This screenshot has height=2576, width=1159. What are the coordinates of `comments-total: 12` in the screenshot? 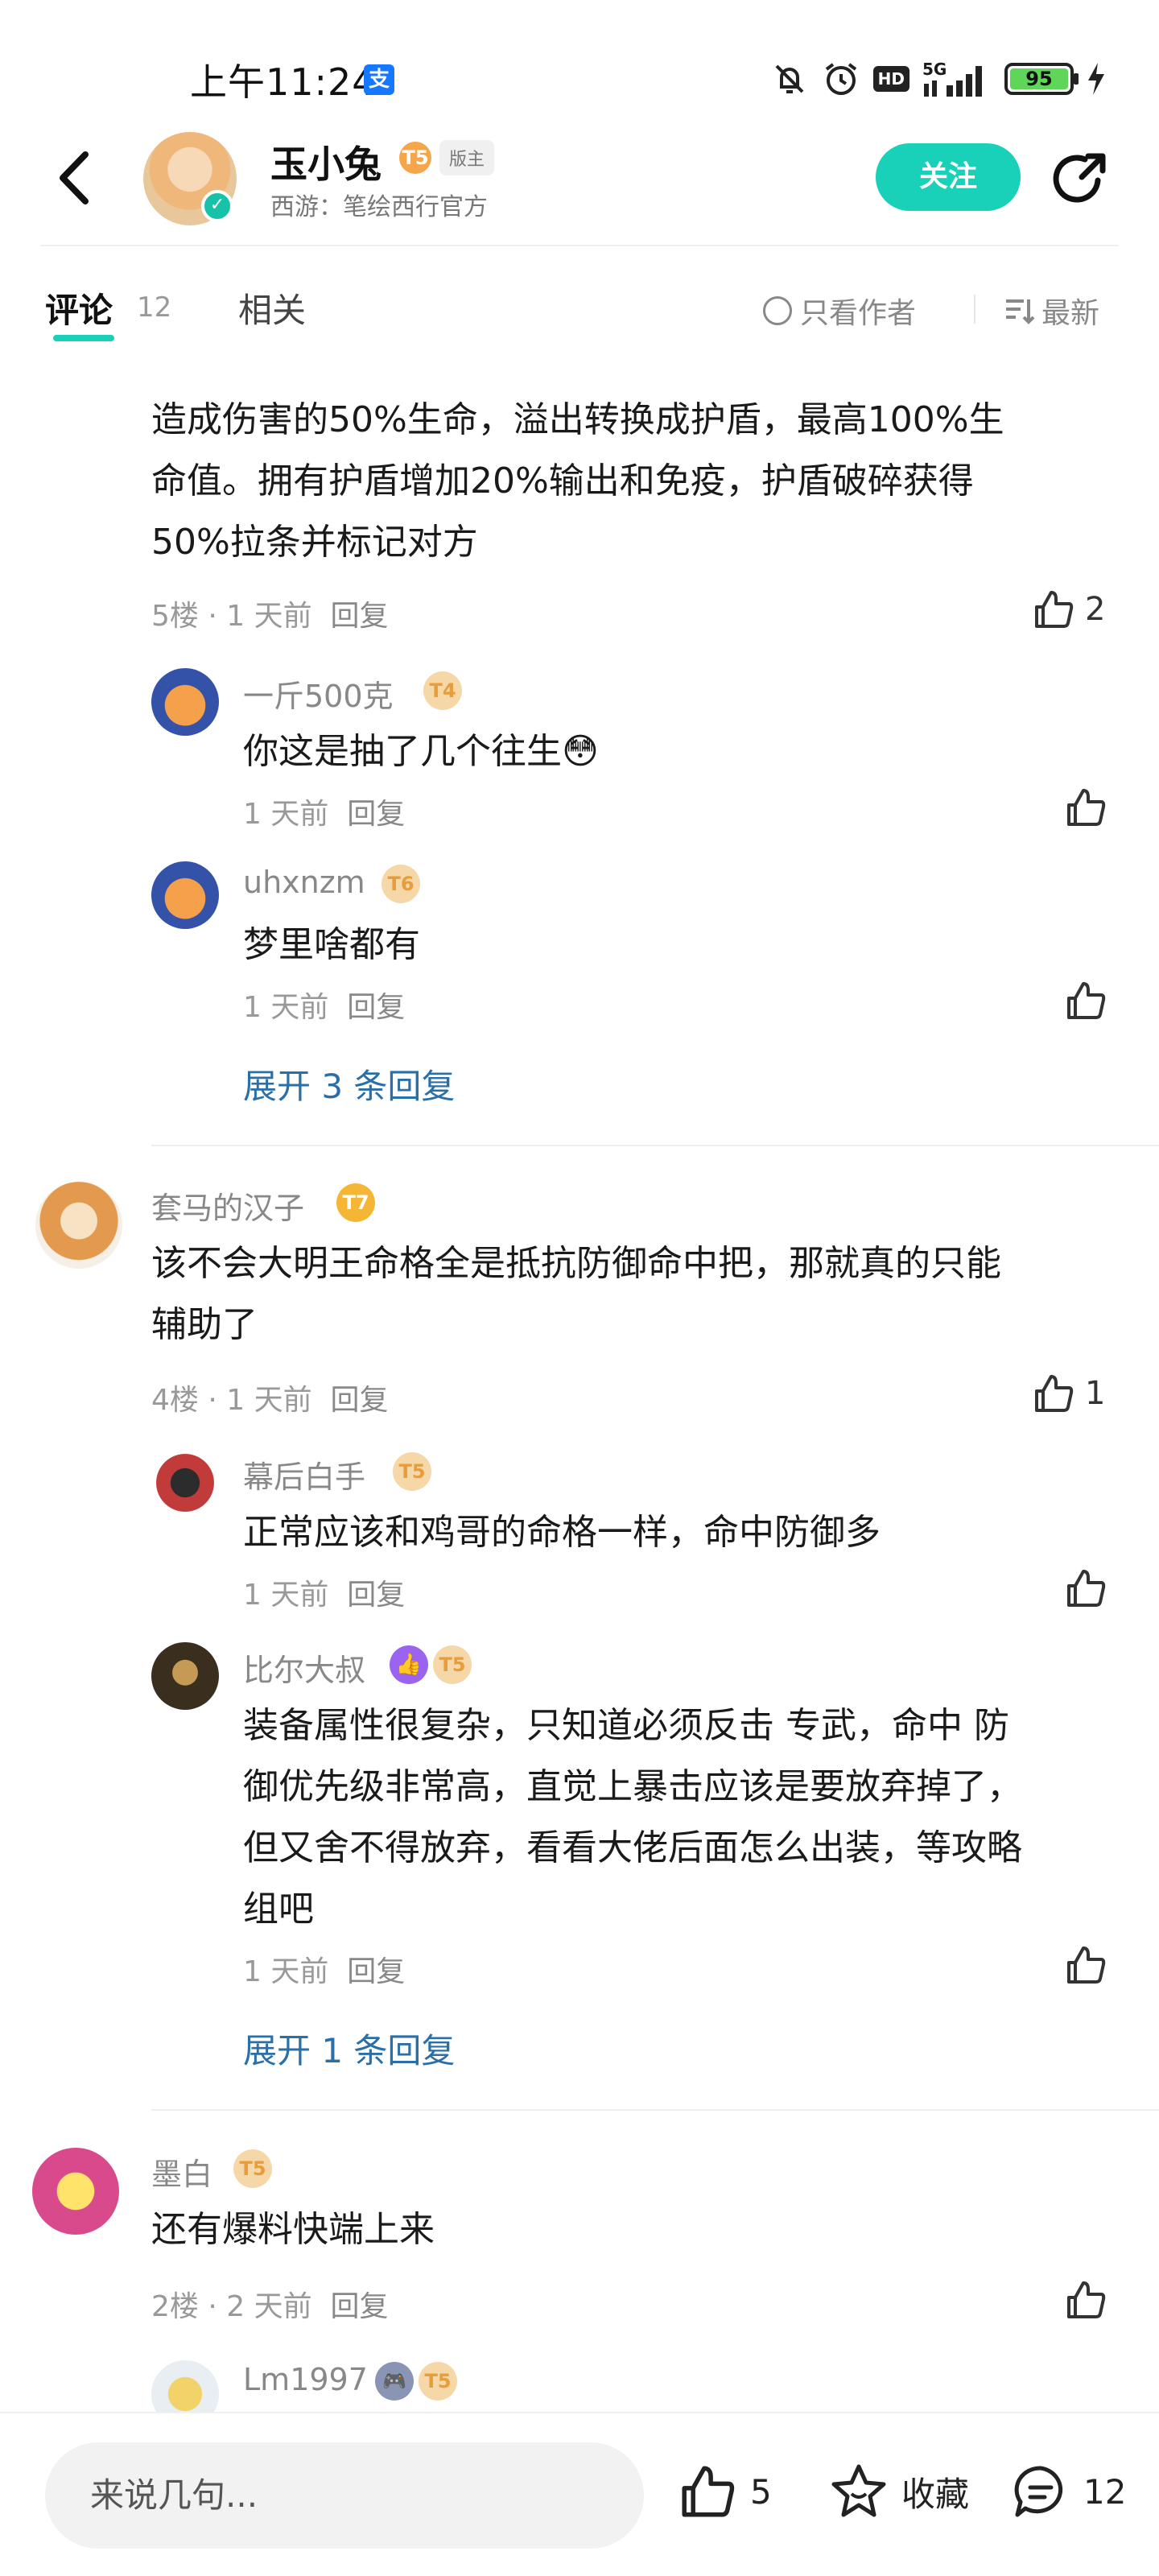 It's located at (1105, 2491).